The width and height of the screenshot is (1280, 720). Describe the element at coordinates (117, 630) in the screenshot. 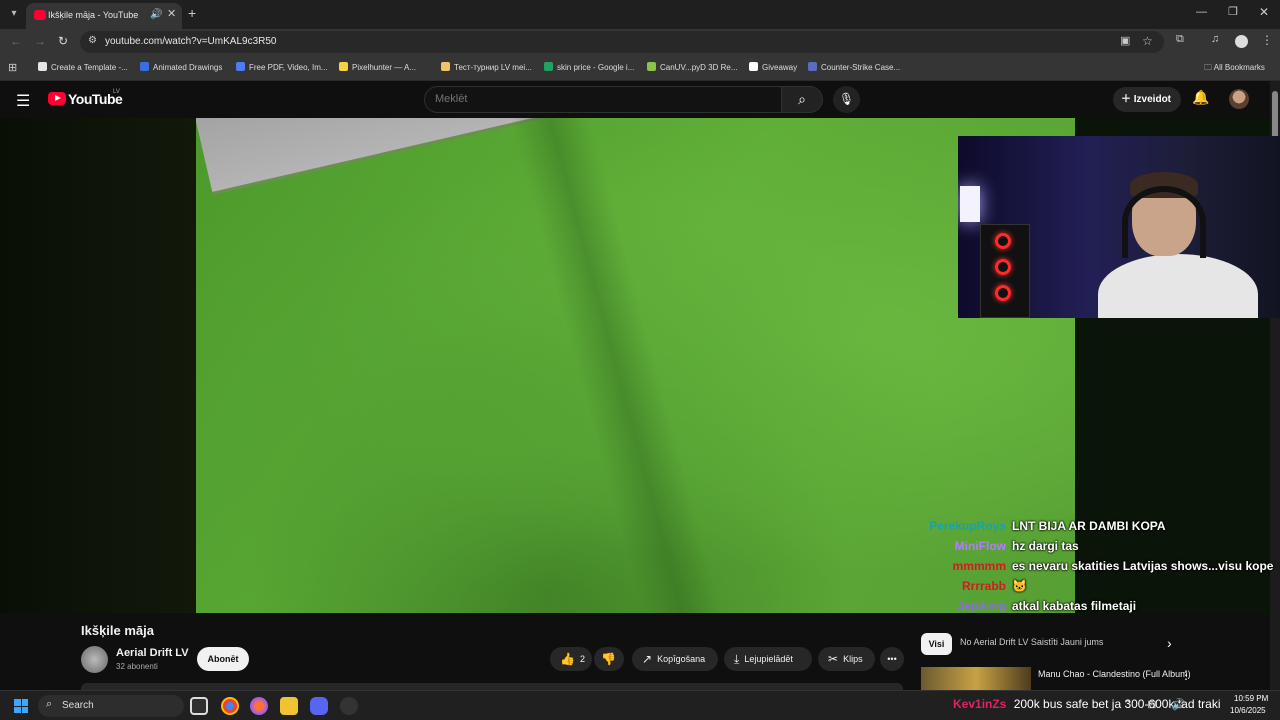

I see `video-title: Ikšķile māja` at that location.